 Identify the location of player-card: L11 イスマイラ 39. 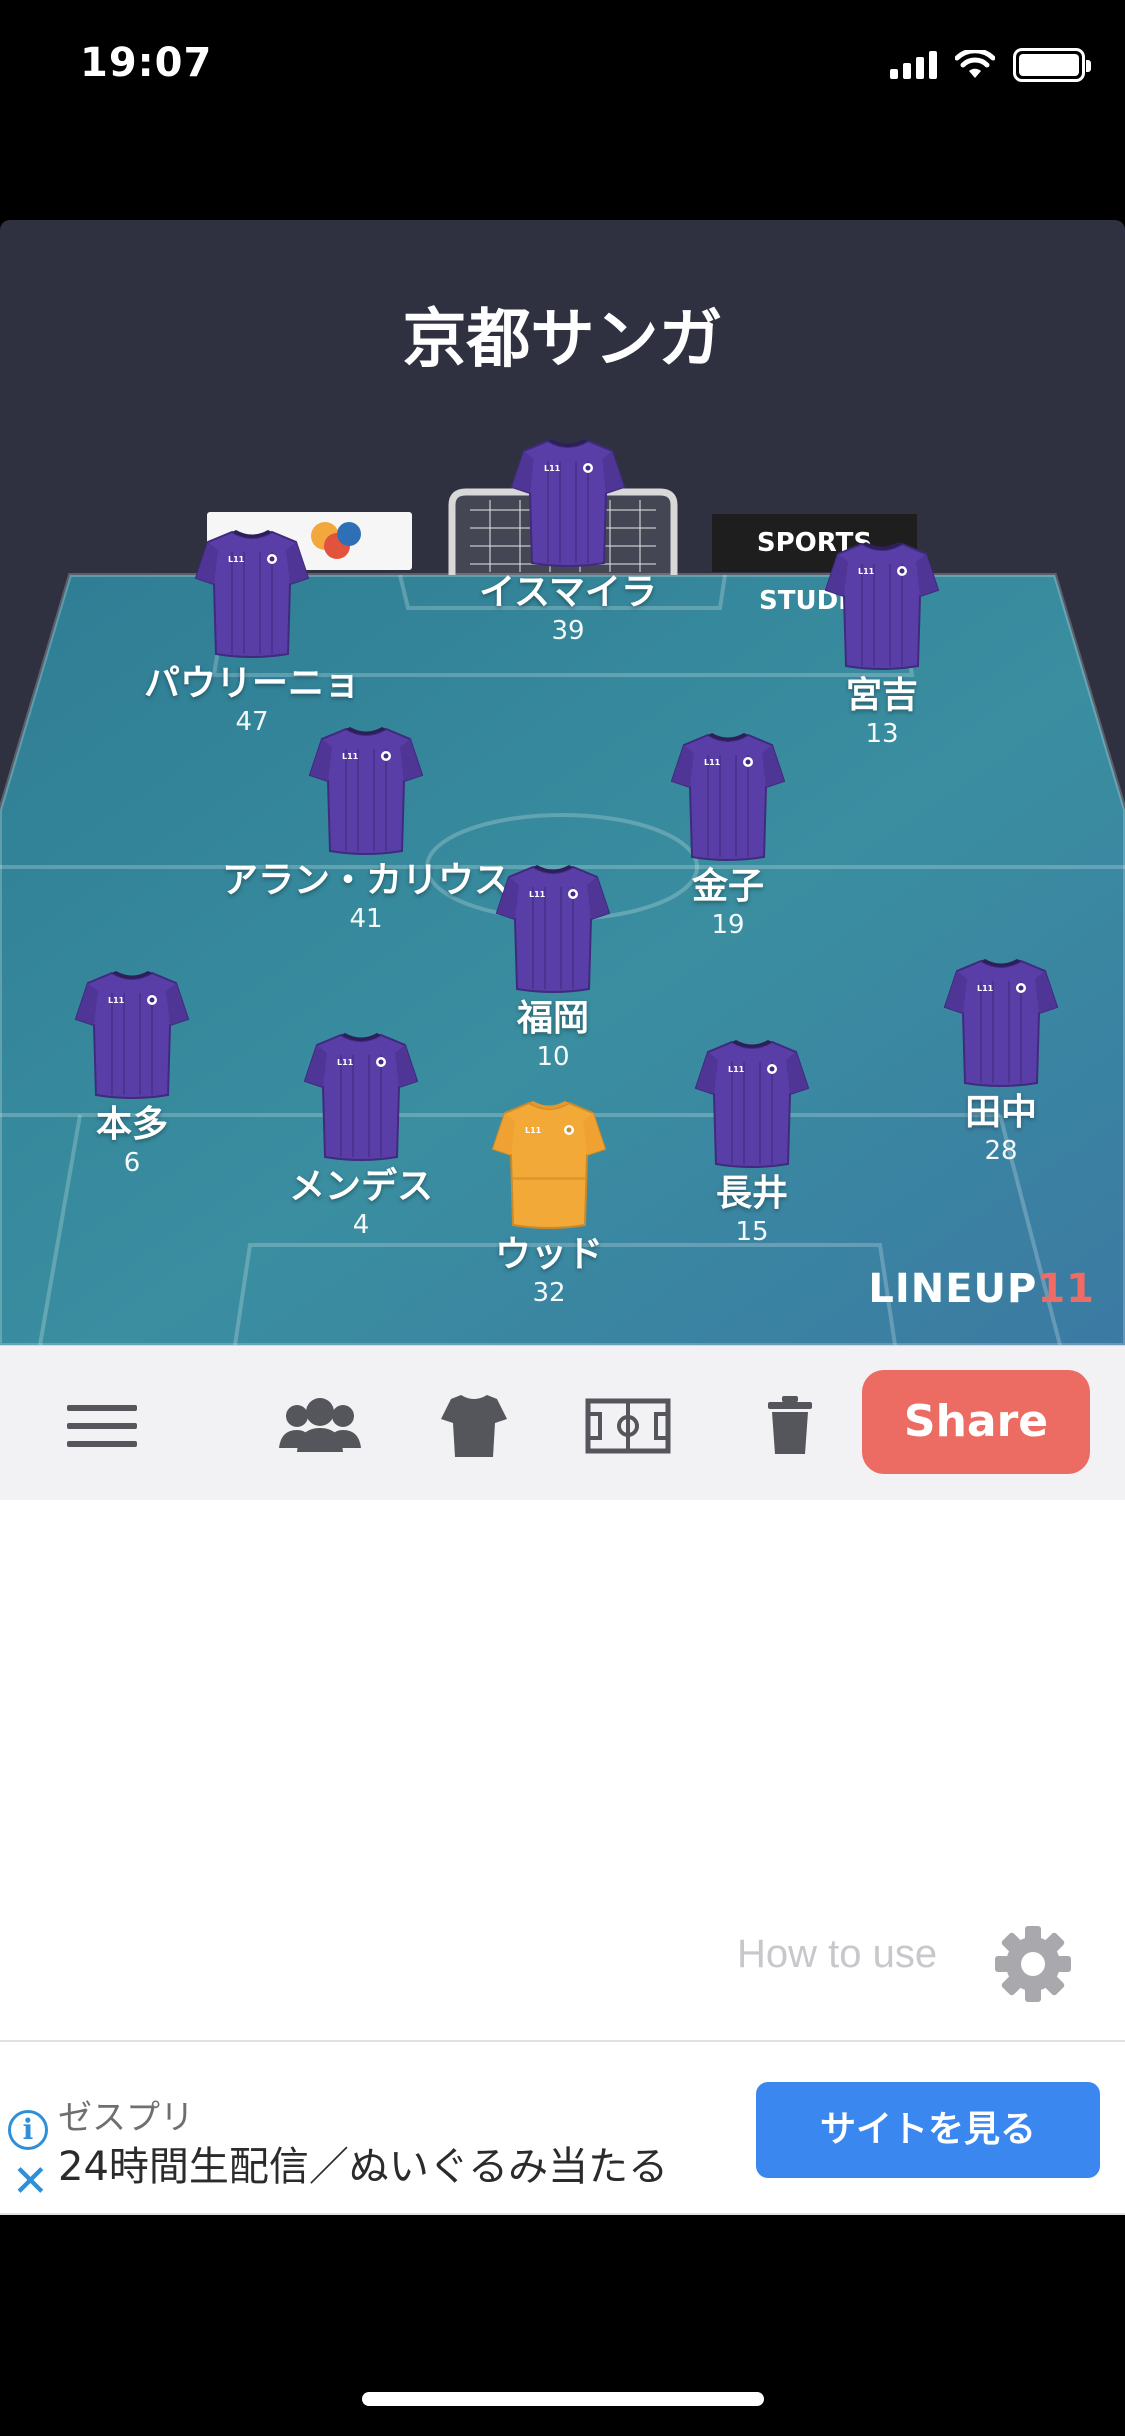
(568, 541).